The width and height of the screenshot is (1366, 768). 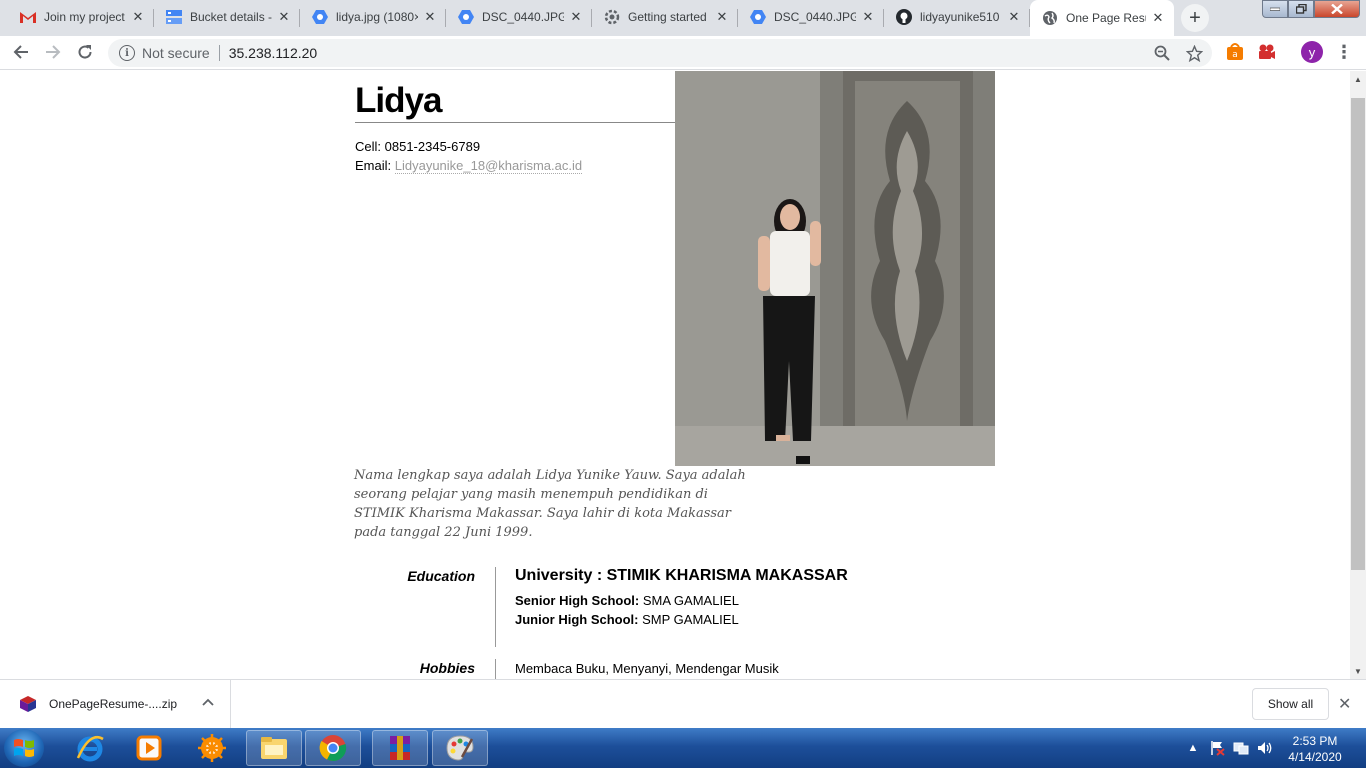 What do you see at coordinates (647, 668) in the screenshot?
I see `hobbies-value: Membaca Buku, Menyanyi, Mendengar Musik` at bounding box center [647, 668].